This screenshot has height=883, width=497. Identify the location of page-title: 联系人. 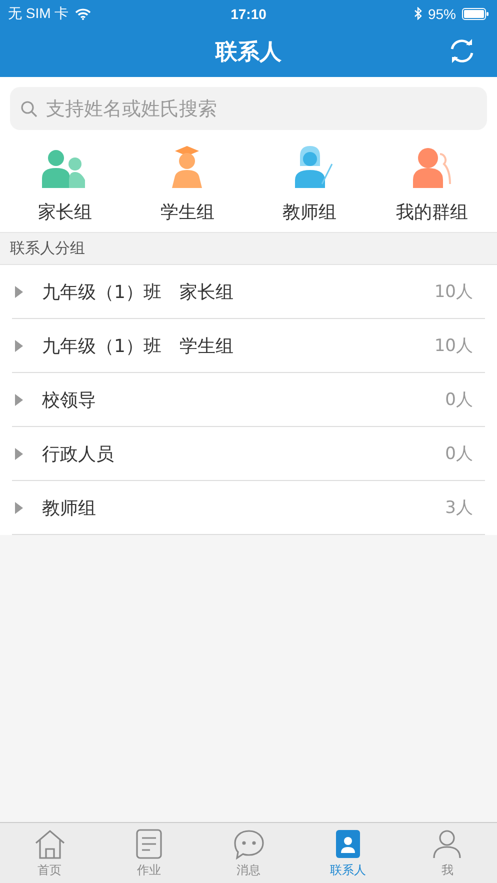
(249, 53).